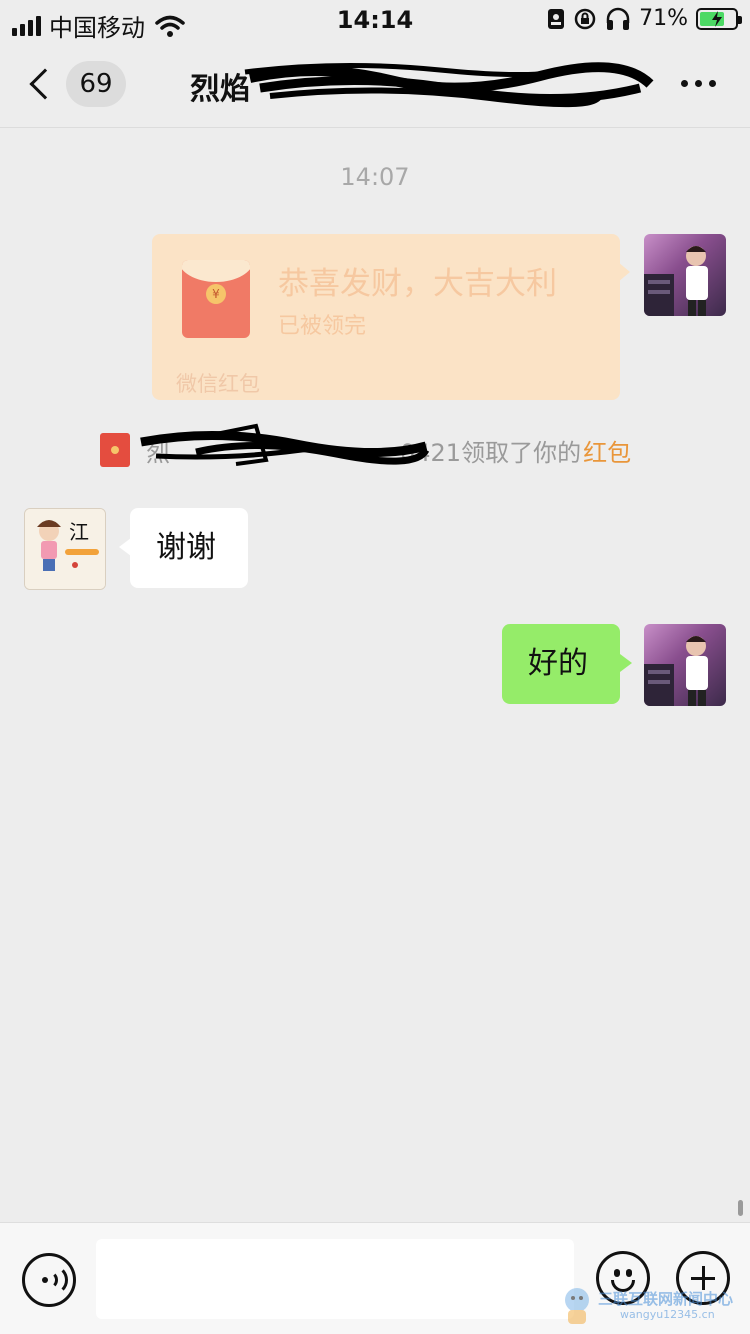 The height and width of the screenshot is (1334, 750). What do you see at coordinates (375, 177) in the screenshot?
I see `message-timestamp: 14:07` at bounding box center [375, 177].